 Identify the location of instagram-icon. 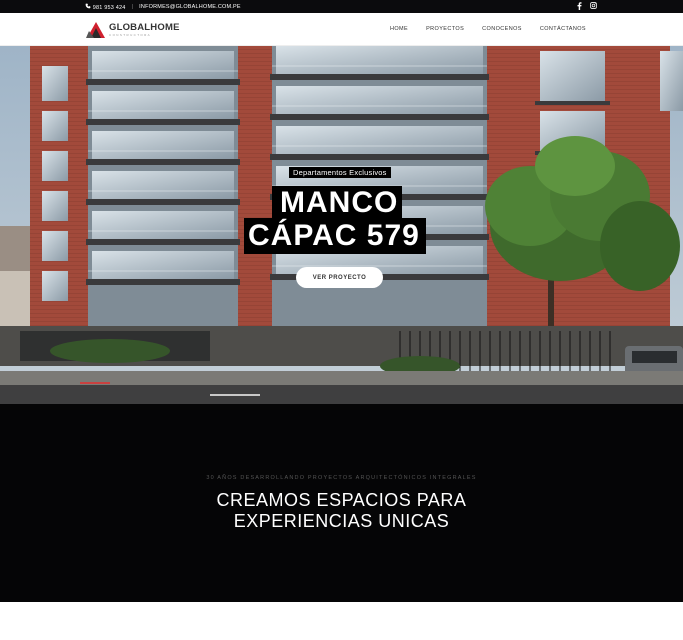
(593, 6).